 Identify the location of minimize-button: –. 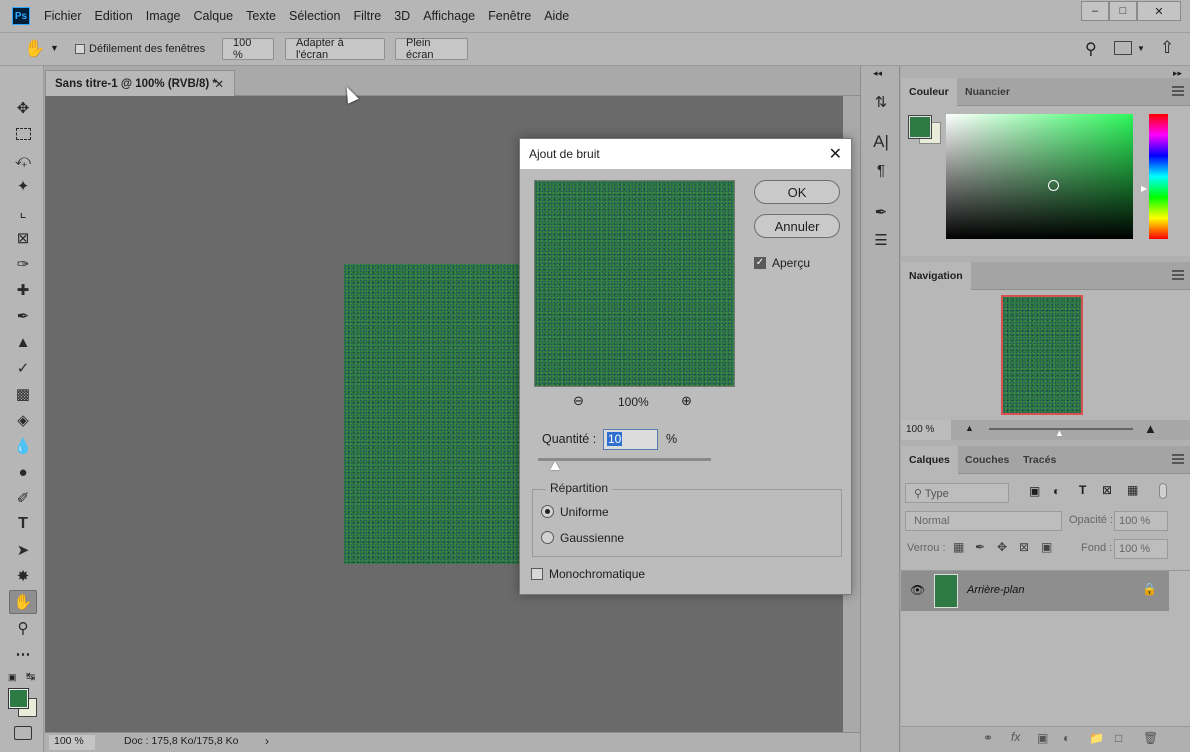
(1095, 11).